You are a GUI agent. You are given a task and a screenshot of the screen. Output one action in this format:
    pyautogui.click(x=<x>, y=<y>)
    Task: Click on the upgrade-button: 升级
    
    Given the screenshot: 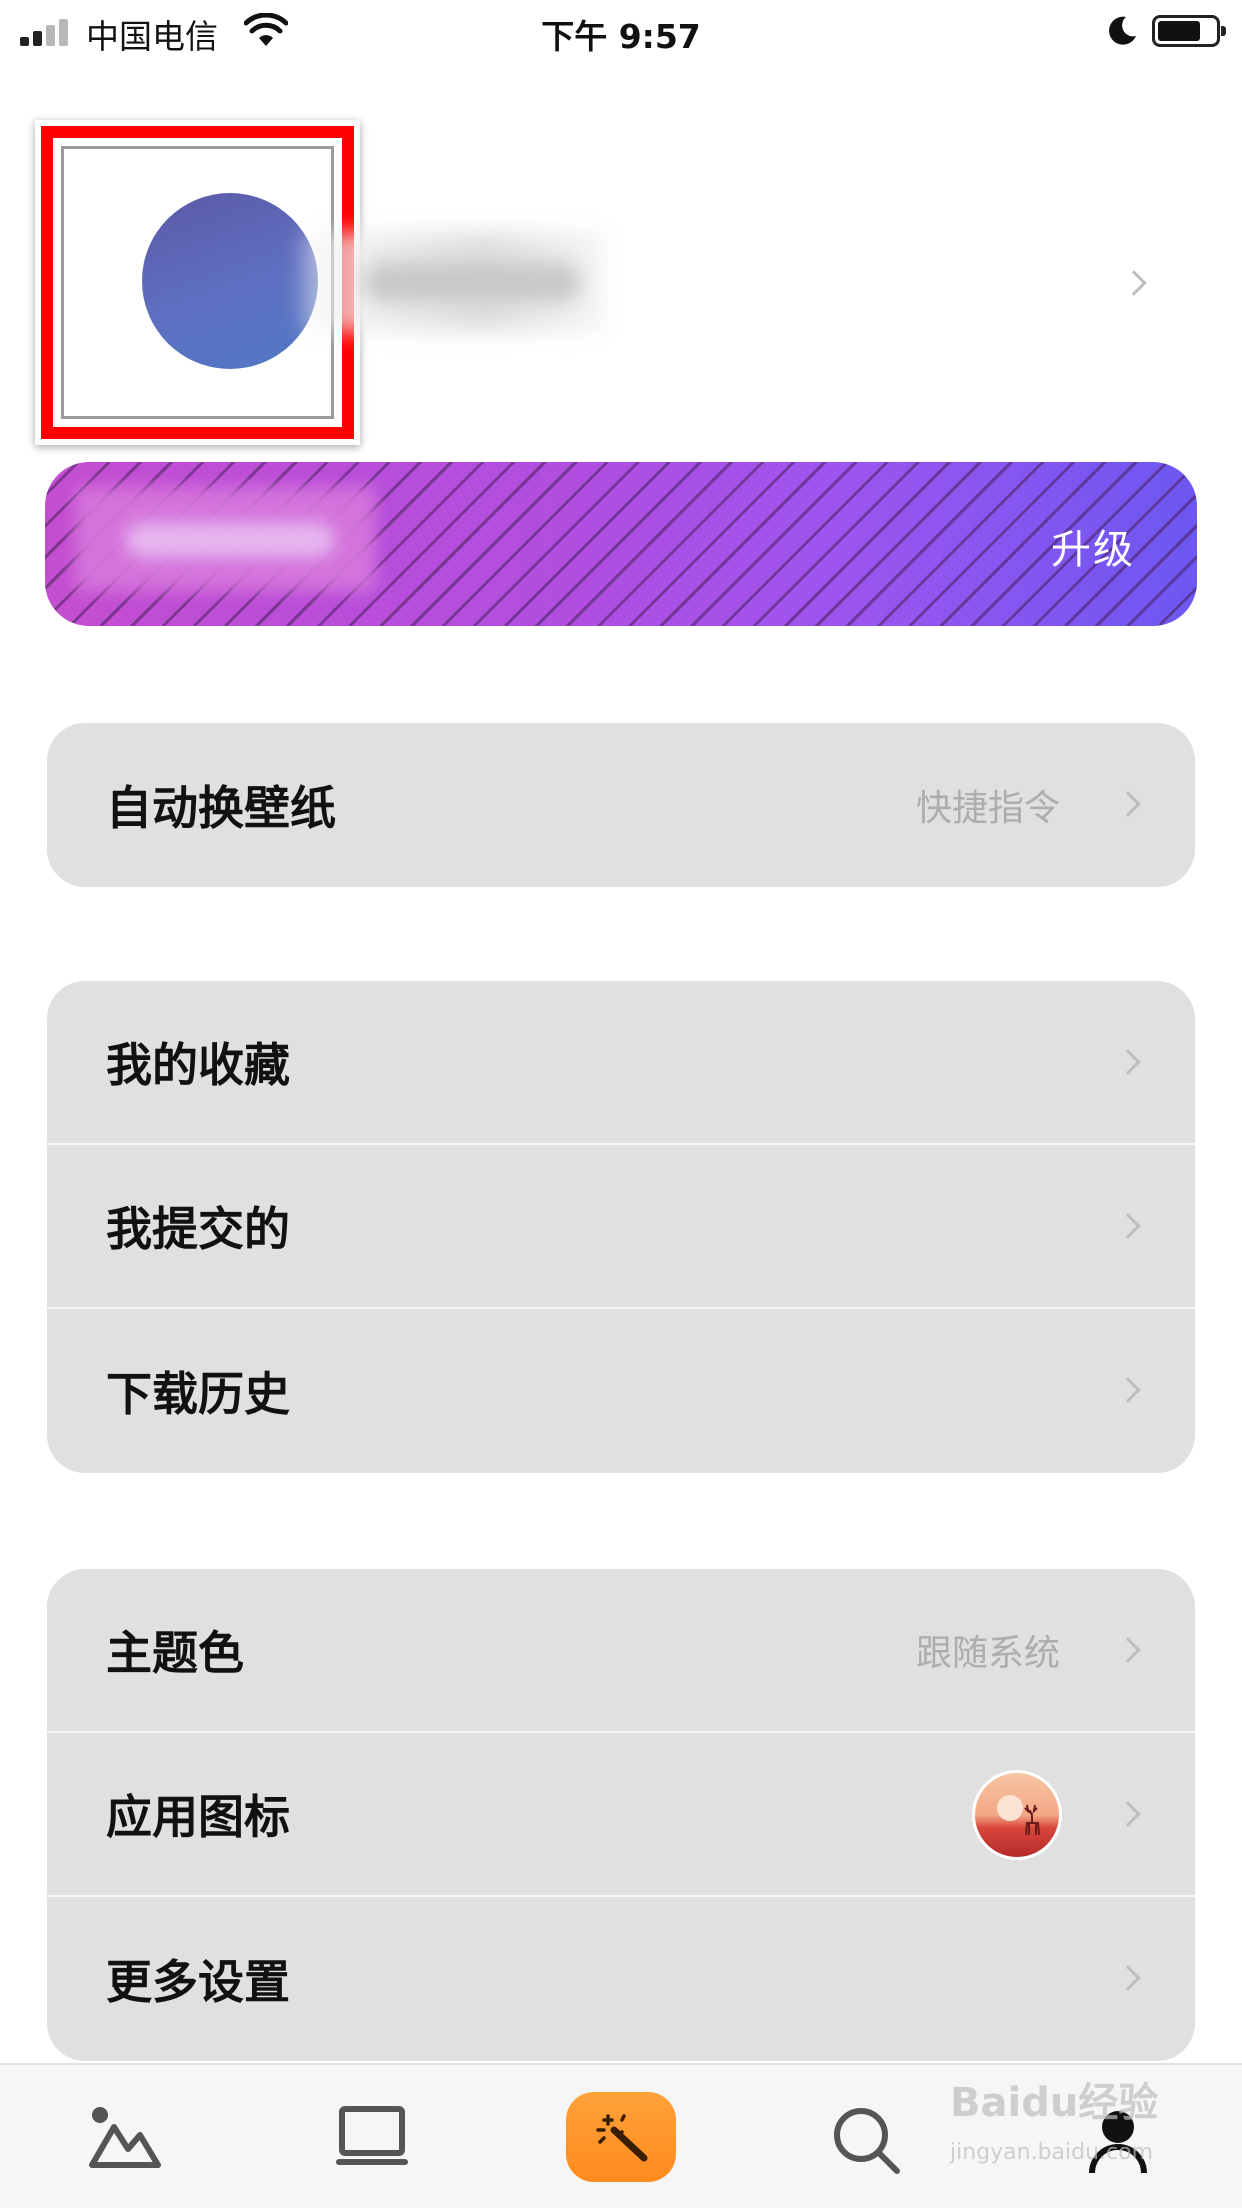 What is the action you would take?
    pyautogui.click(x=1093, y=546)
    